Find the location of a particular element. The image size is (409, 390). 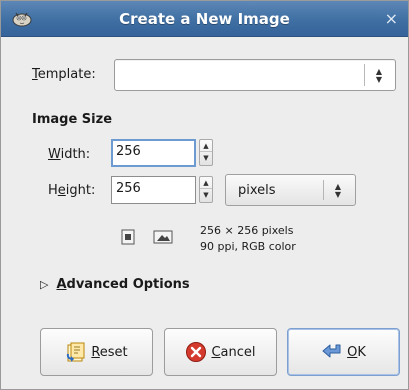

height-input: 256 is located at coordinates (153, 190).